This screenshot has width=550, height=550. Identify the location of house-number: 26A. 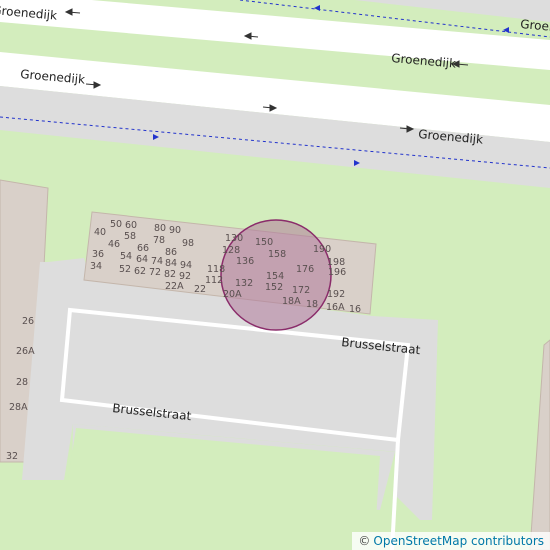
(25, 351).